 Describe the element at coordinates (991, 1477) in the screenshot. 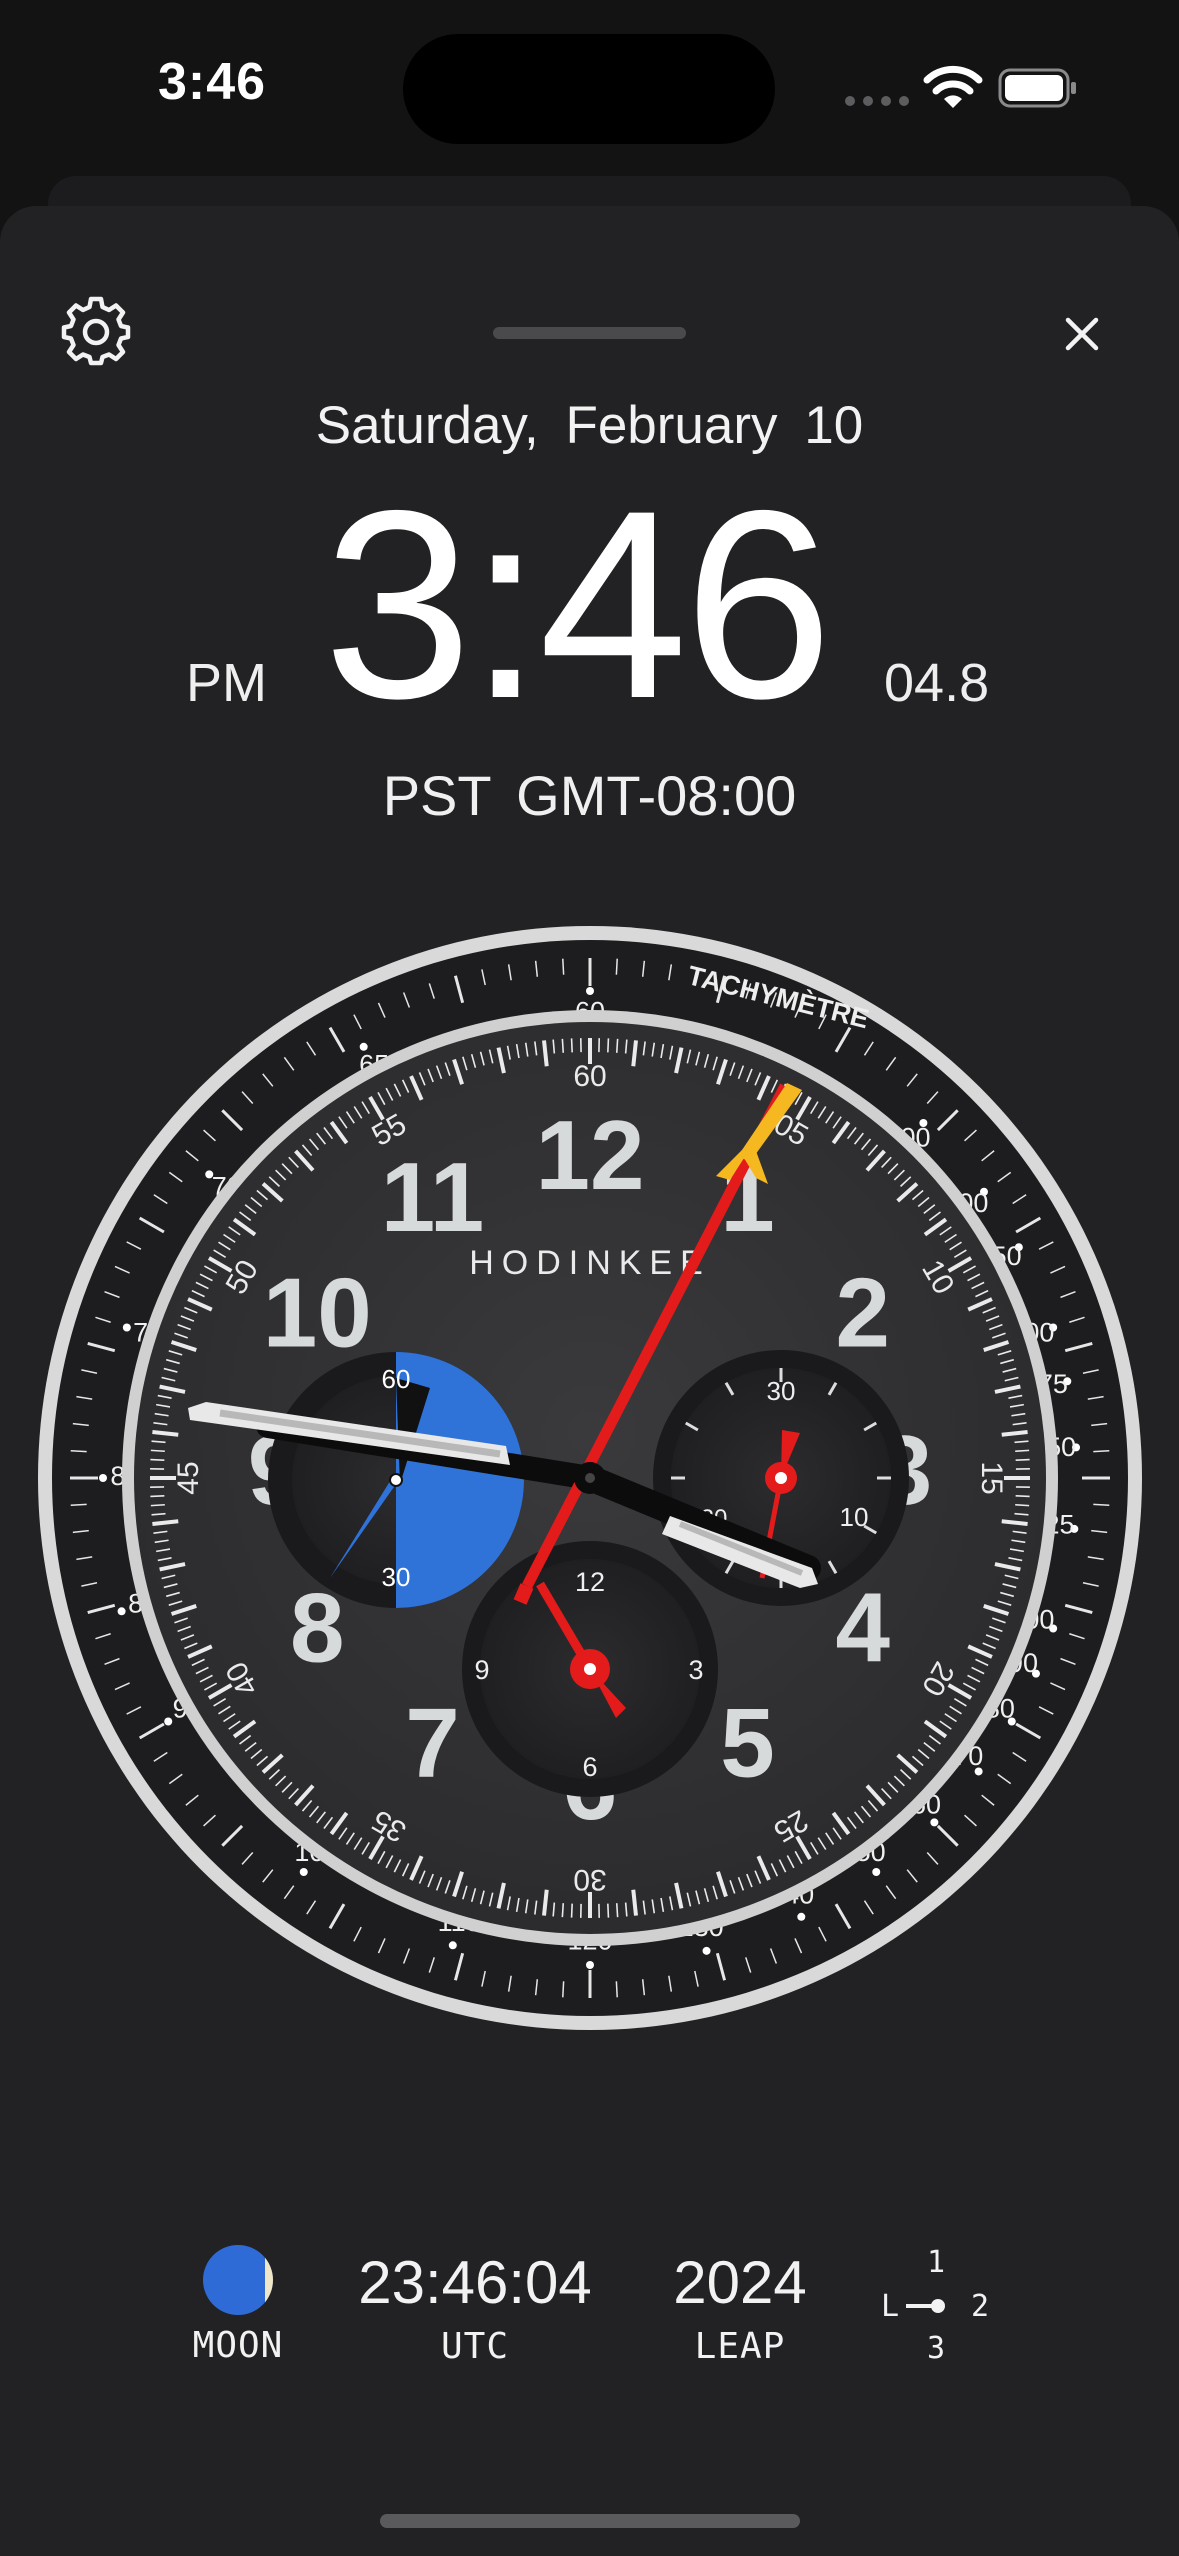

I see `minute-ring-label: 15` at that location.